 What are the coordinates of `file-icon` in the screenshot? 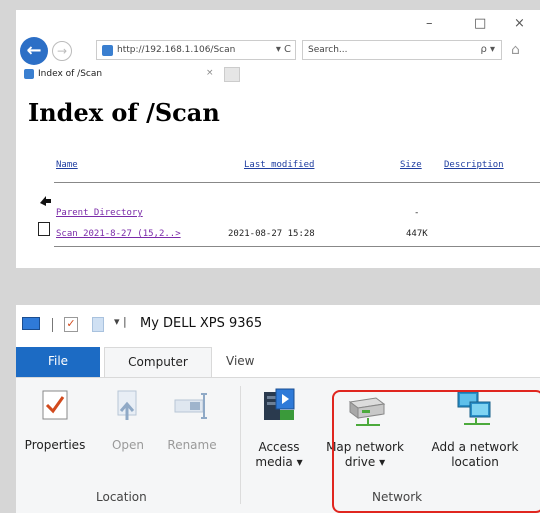 It's located at (44, 229).